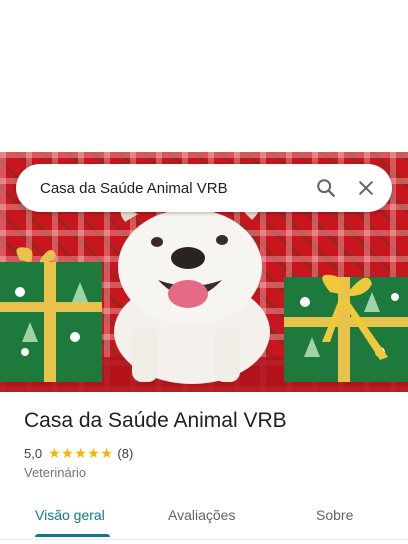  I want to click on tab-overview: Visão geral, so click(70, 515).